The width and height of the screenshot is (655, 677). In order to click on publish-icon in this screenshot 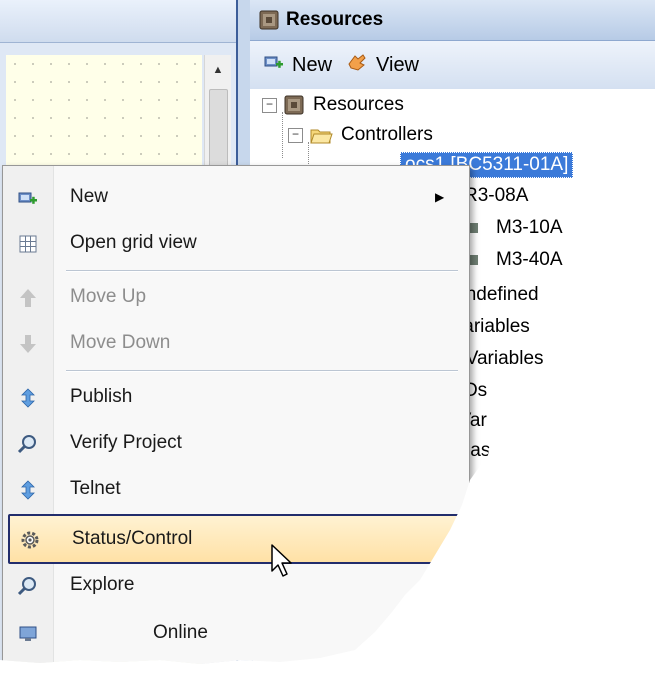, I will do `click(28, 398)`.